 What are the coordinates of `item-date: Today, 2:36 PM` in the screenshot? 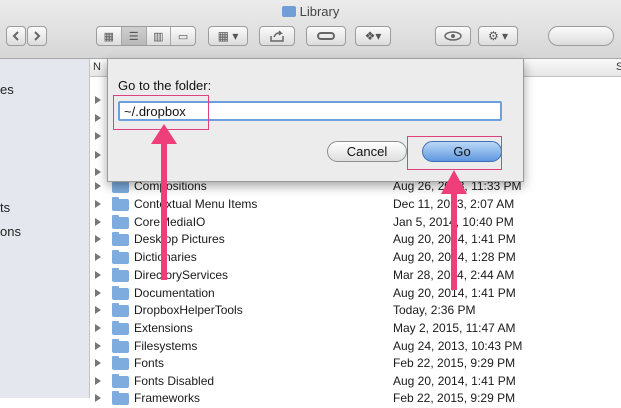 It's located at (434, 310).